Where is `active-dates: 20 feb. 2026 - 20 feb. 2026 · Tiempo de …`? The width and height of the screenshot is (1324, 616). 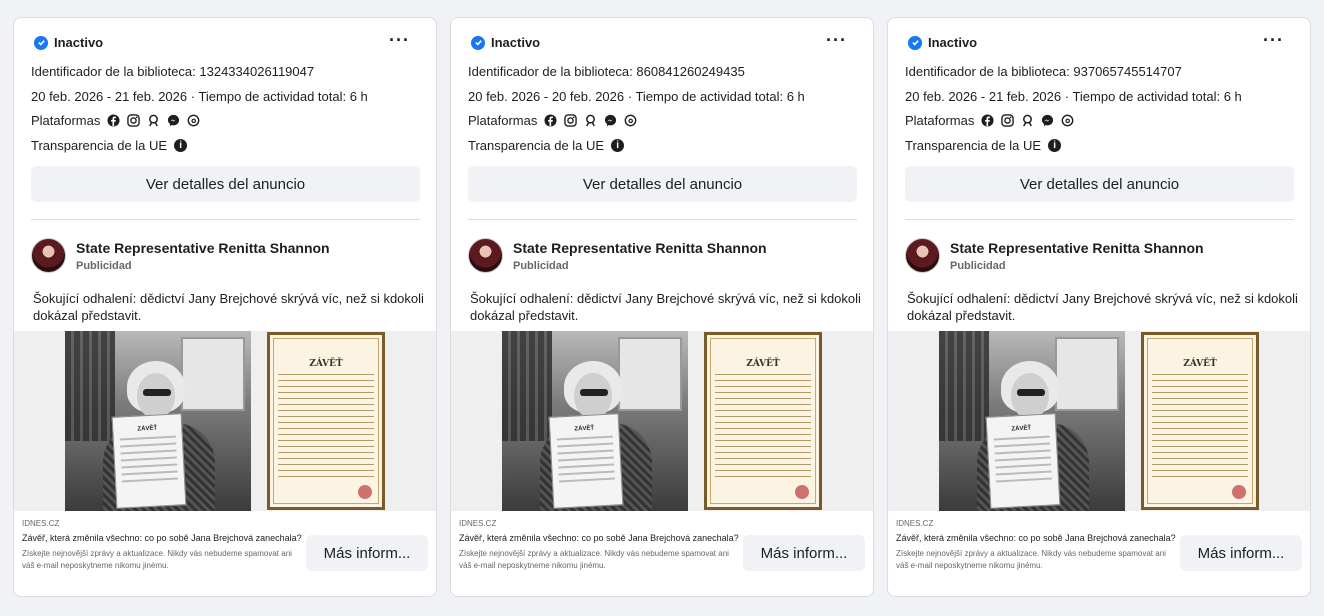
active-dates: 20 feb. 2026 - 20 feb. 2026 · Tiempo de … is located at coordinates (636, 96).